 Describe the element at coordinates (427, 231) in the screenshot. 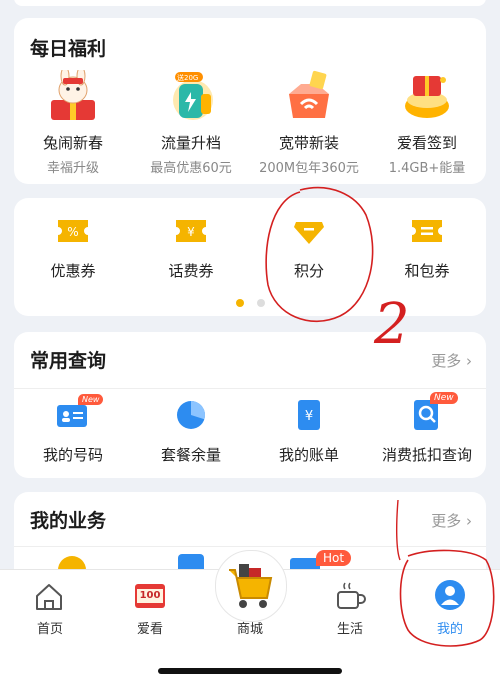

I see `package-ticket-icon` at that location.